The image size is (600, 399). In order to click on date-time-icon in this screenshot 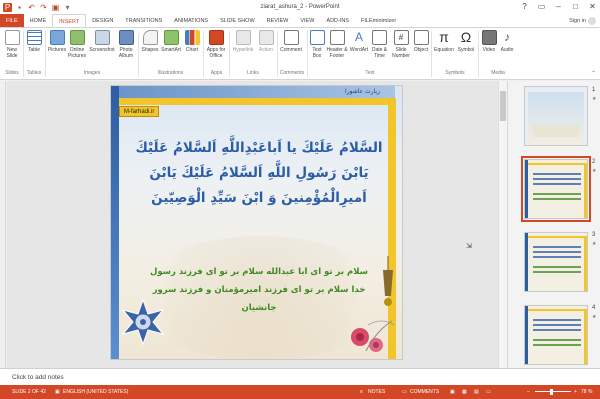, I will do `click(379, 37)`.